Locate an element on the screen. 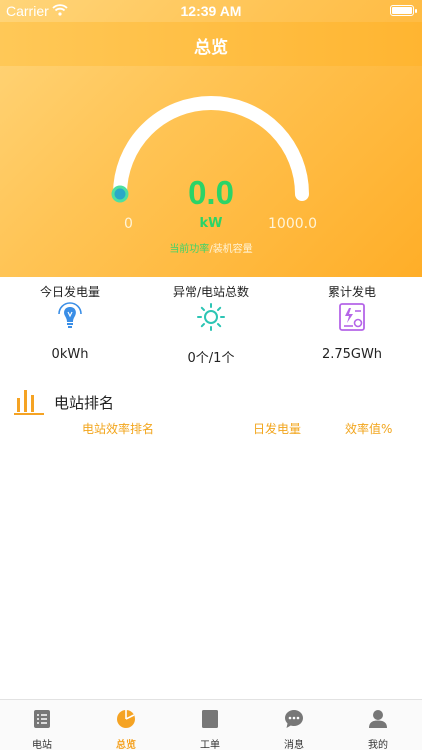 This screenshot has height=750, width=422. power-unit: kW is located at coordinates (211, 223).